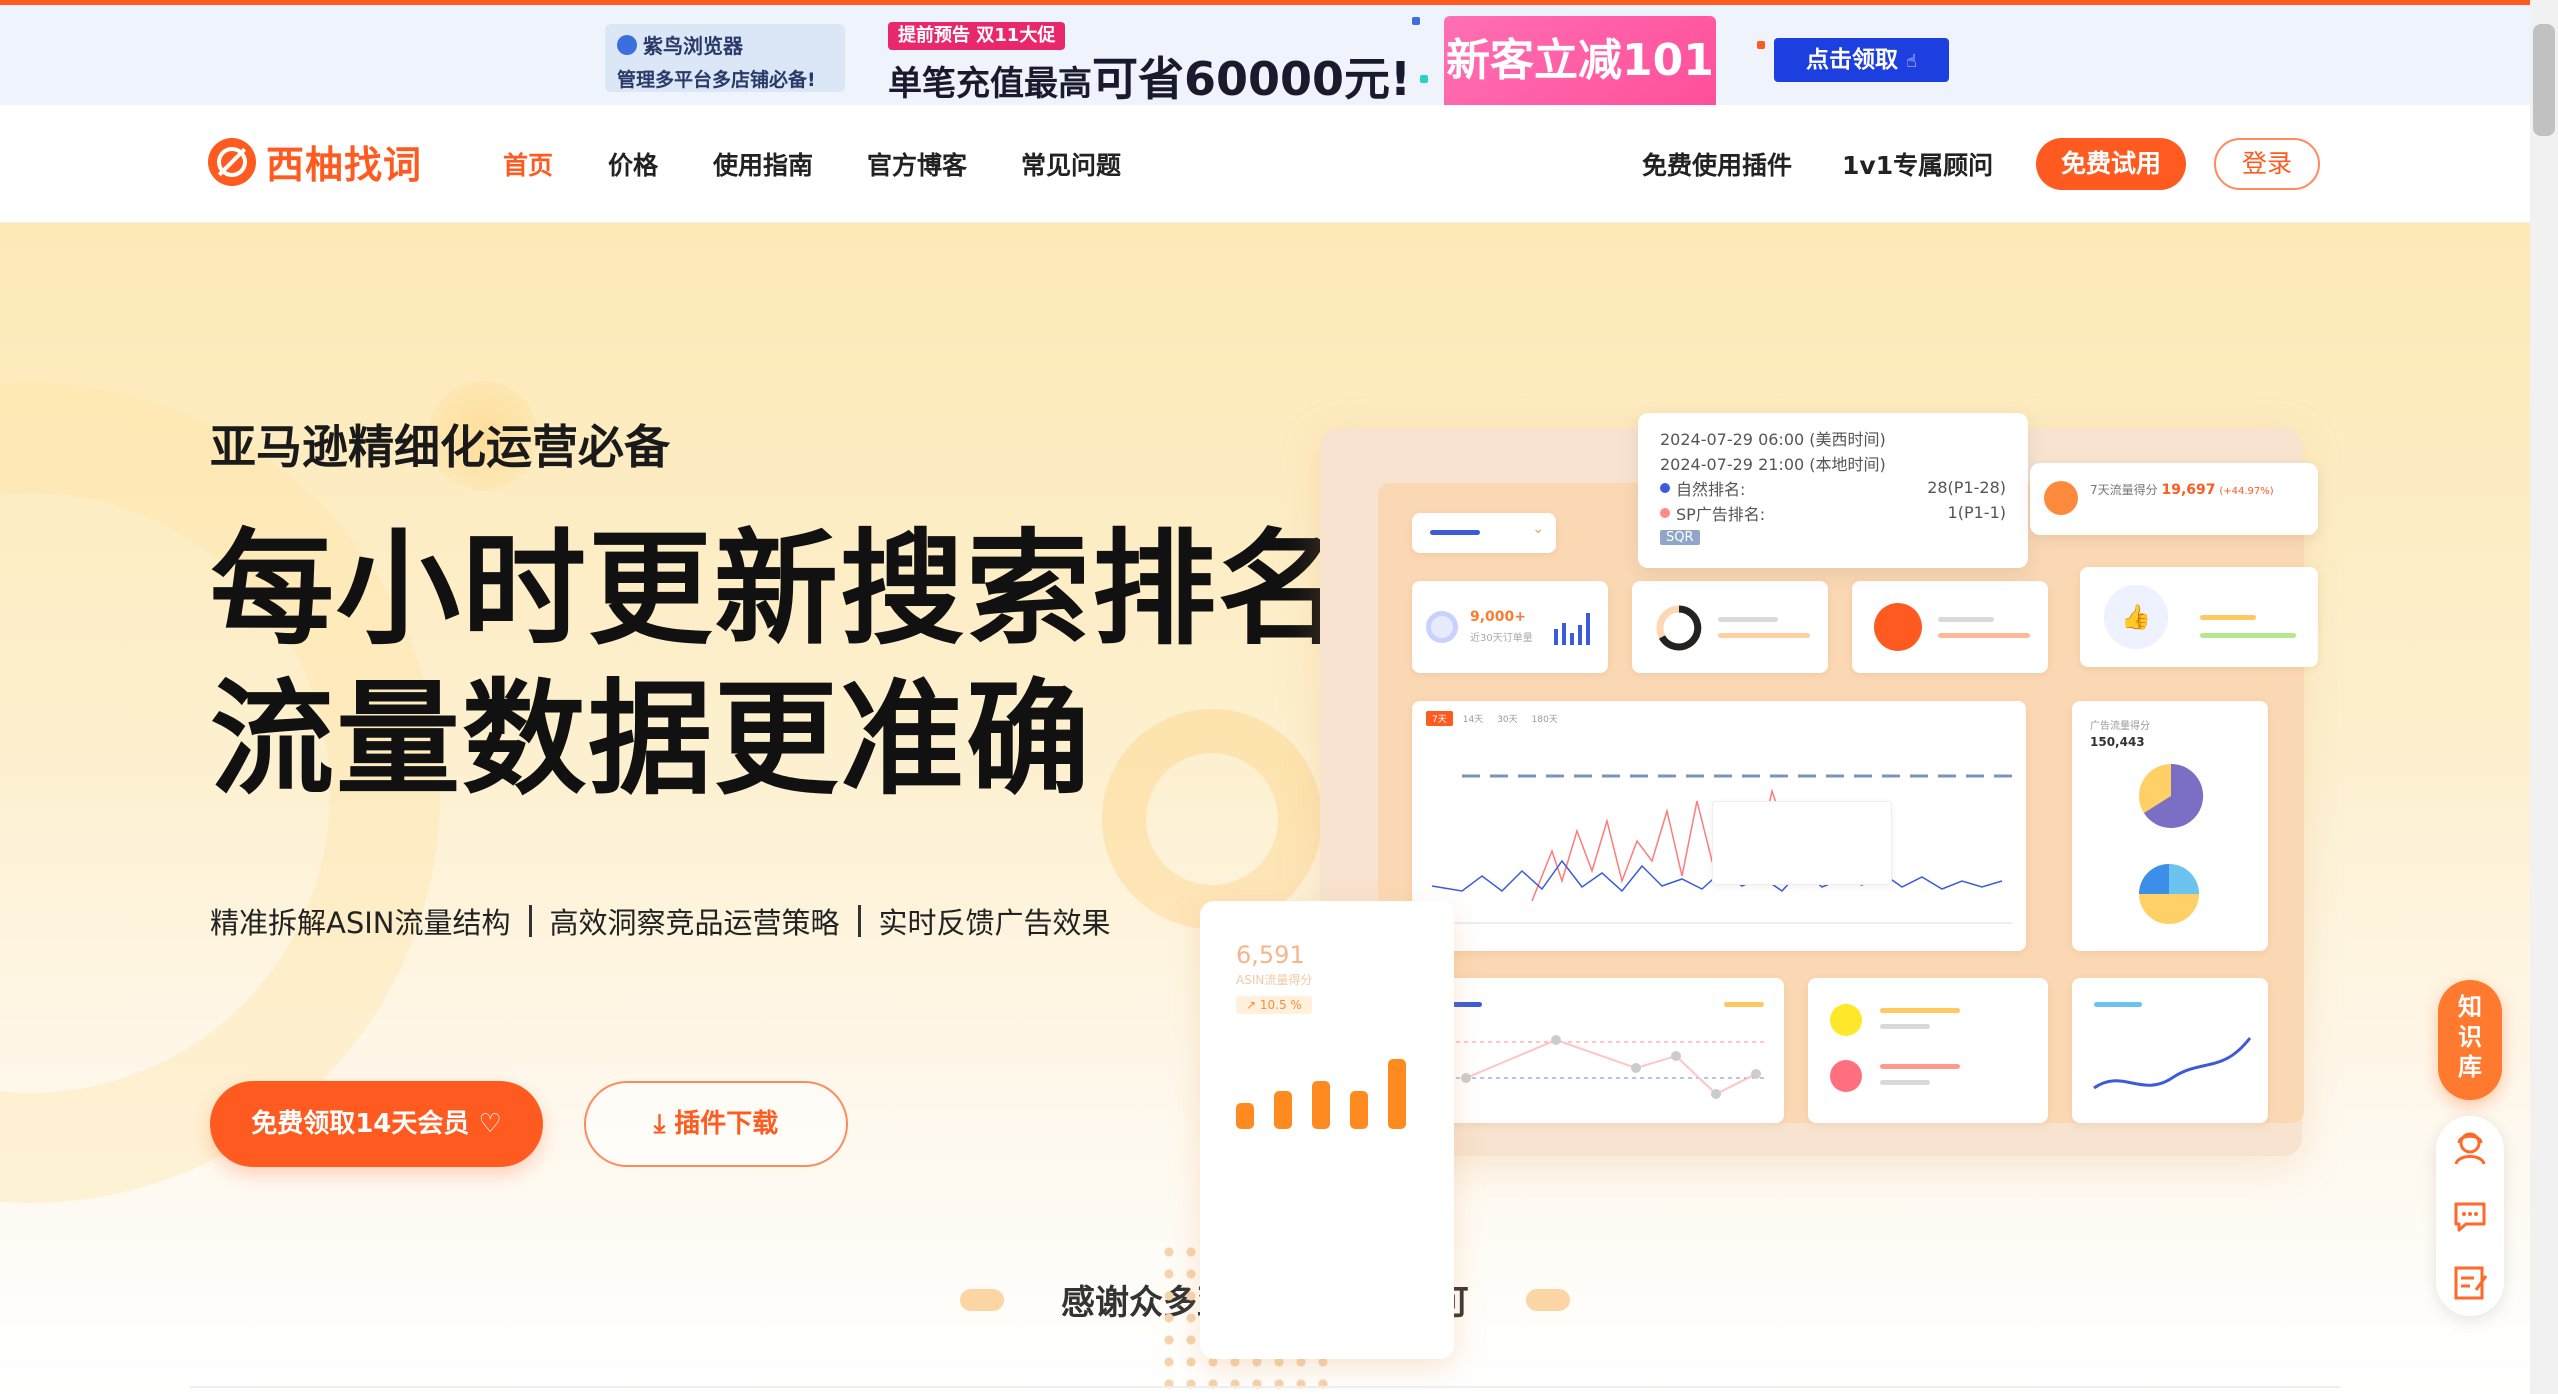  What do you see at coordinates (2246, 491) in the screenshot?
I see `score-change: (+44.97%)` at bounding box center [2246, 491].